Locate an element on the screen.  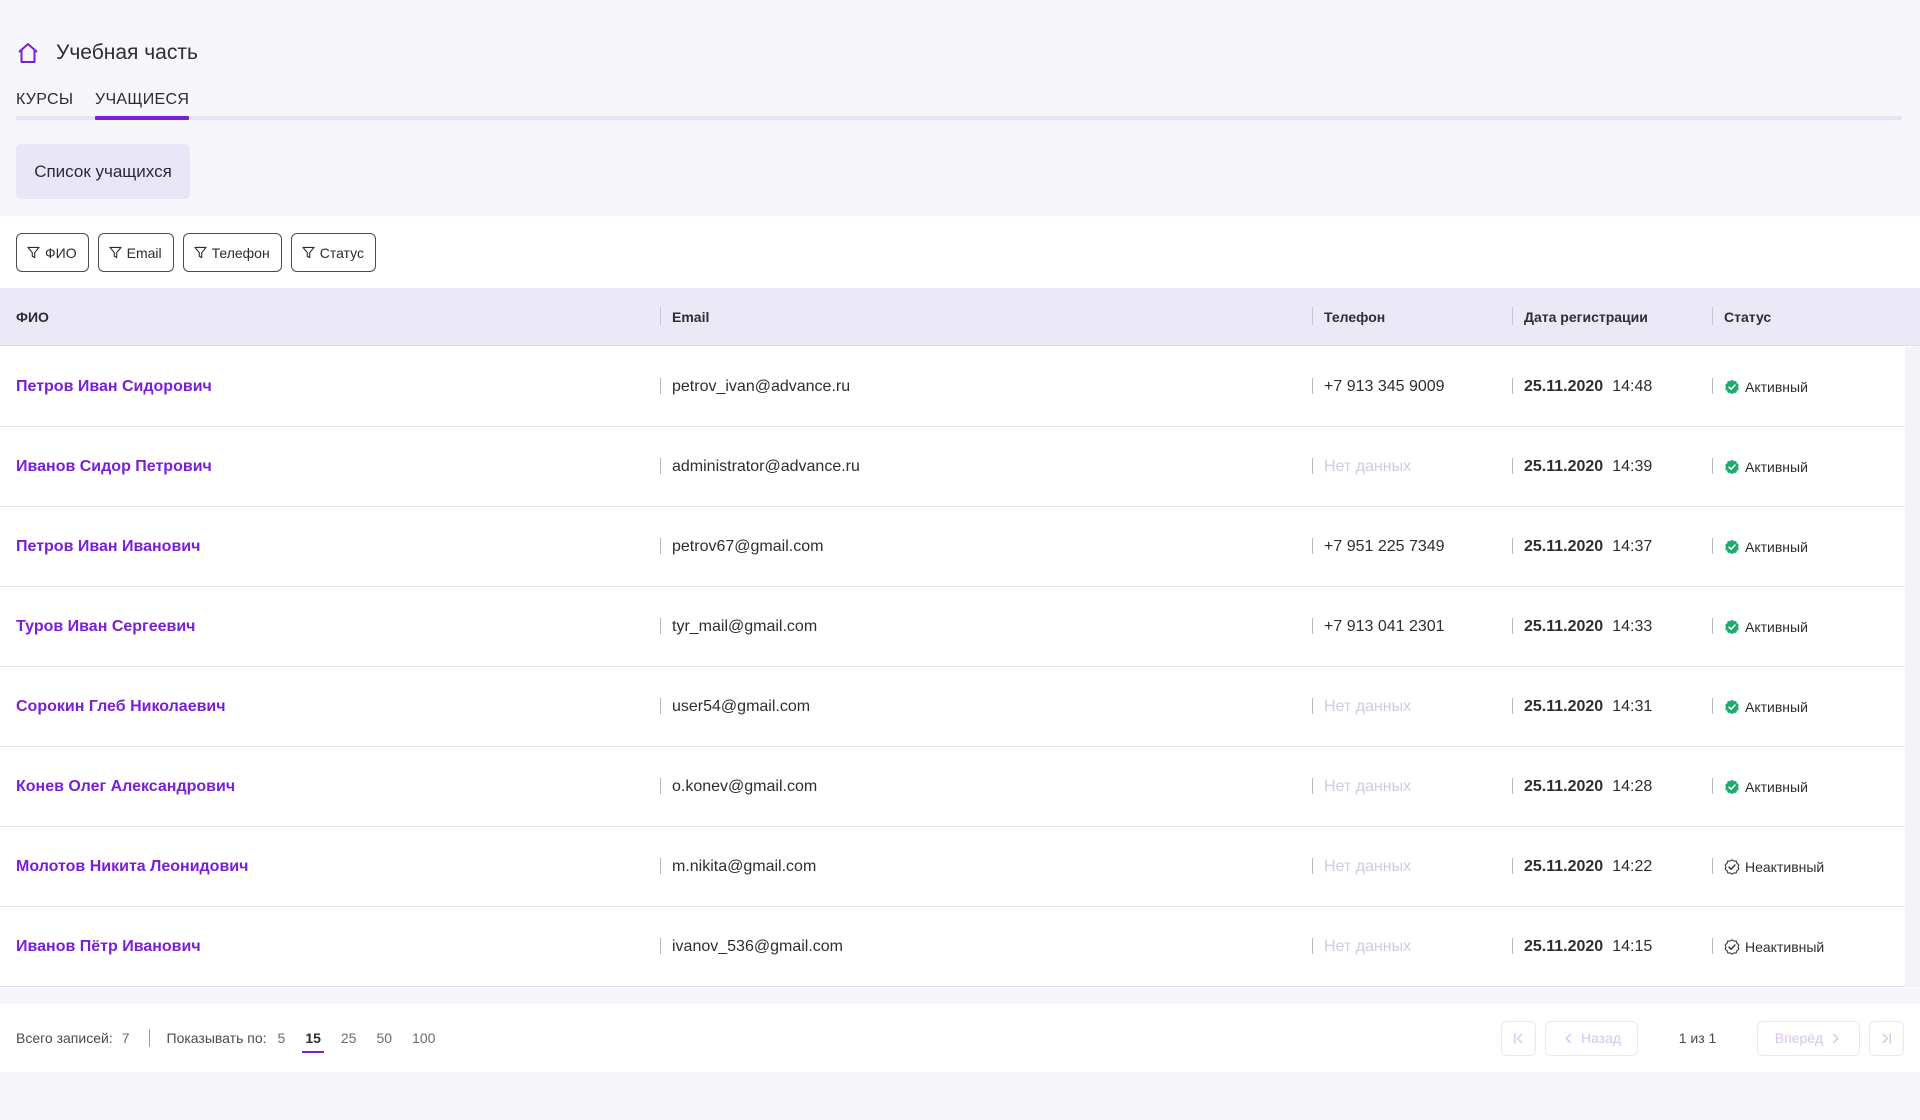
registration-datetime: 25.11.2020 14:22 is located at coordinates (1588, 866).